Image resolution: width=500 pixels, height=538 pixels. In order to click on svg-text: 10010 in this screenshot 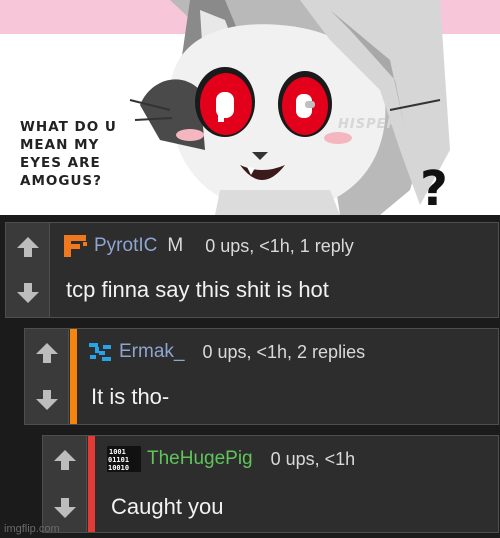, I will do `click(118, 468)`.